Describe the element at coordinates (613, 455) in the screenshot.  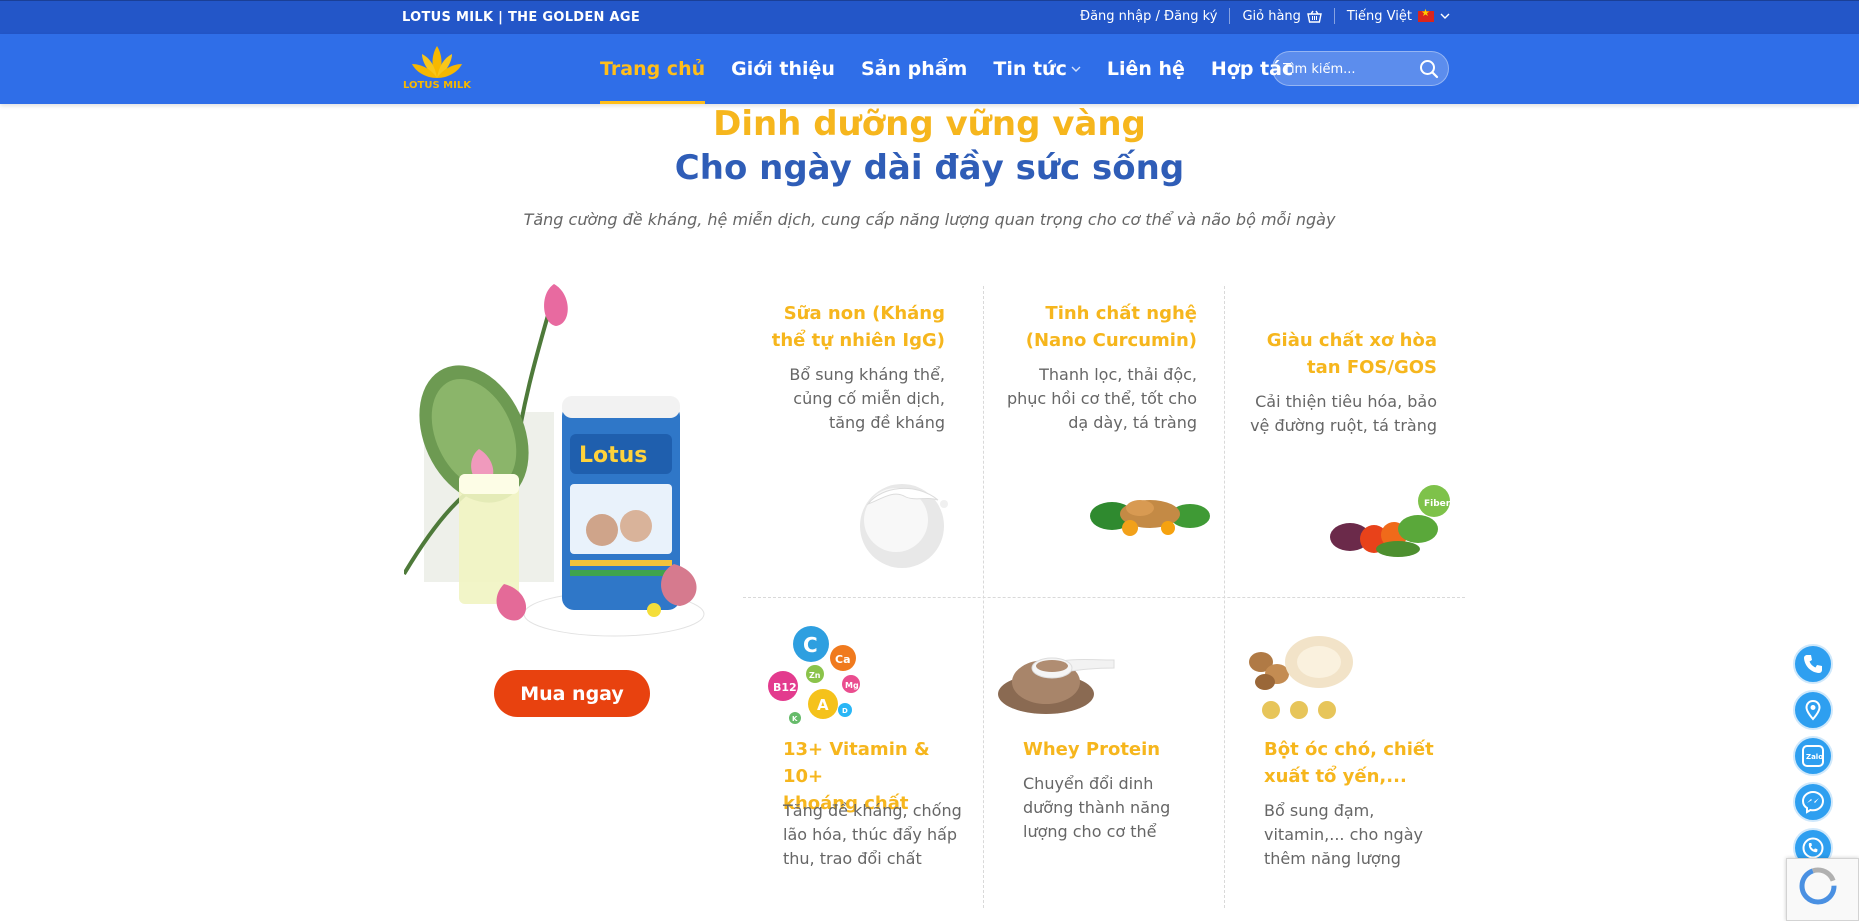
I see `can-label-text: Lotus` at that location.